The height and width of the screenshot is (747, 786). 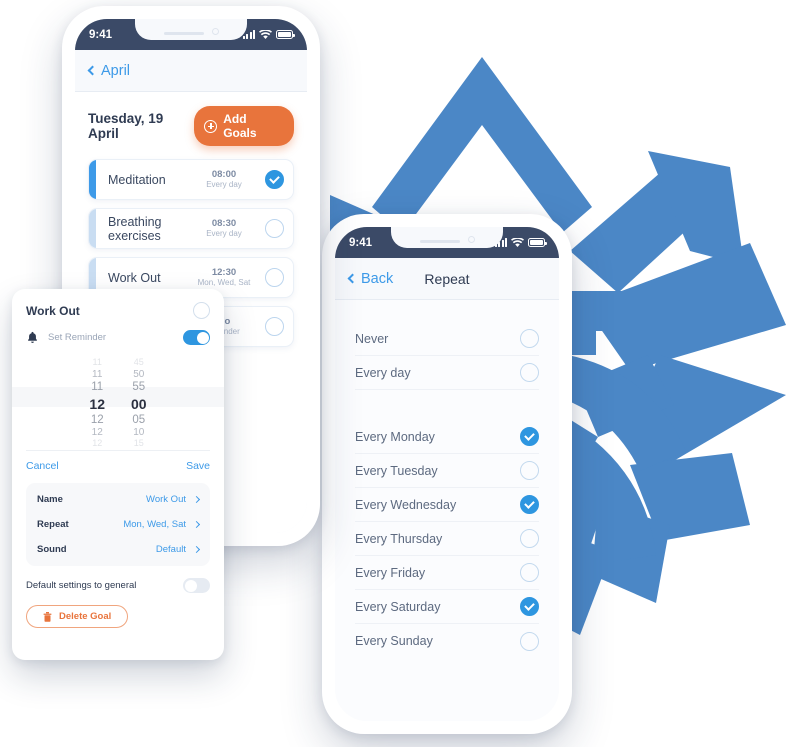 I want to click on add-goals-button: Add Goals, so click(x=244, y=126).